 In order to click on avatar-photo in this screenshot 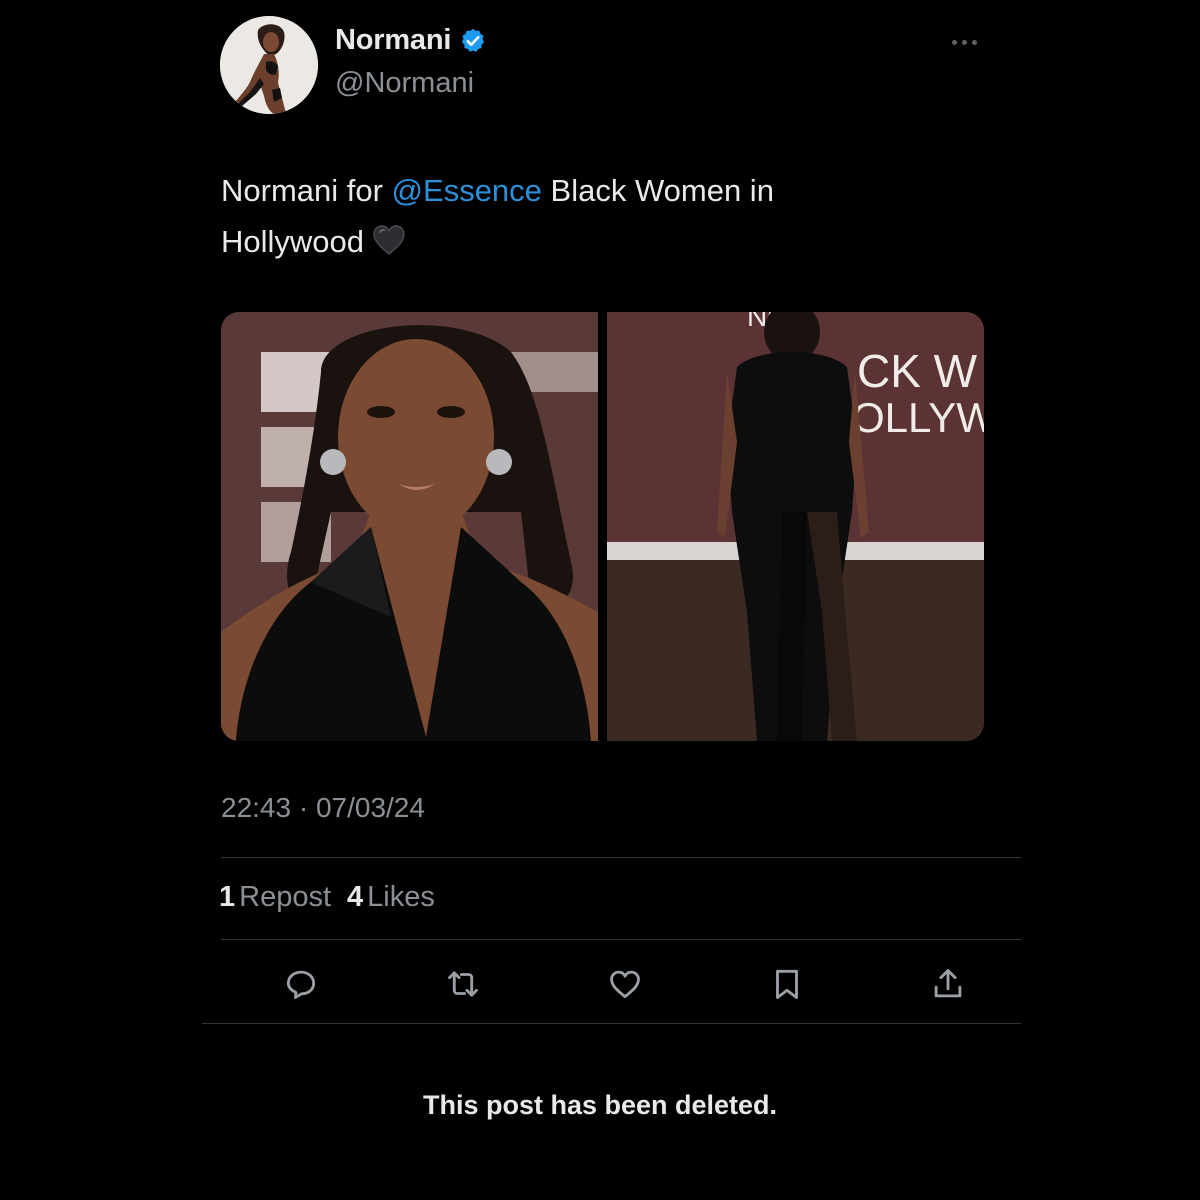, I will do `click(269, 65)`.